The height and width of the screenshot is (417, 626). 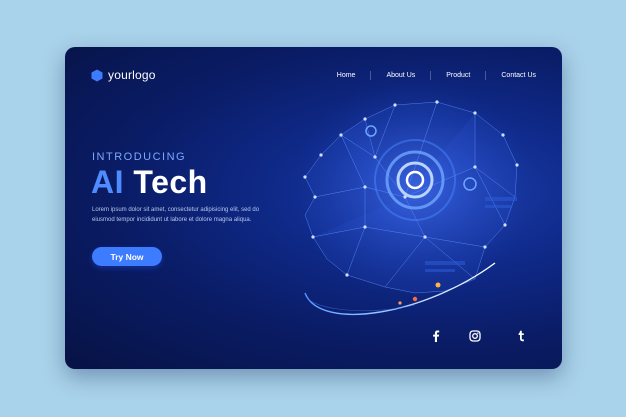 What do you see at coordinates (107, 182) in the screenshot?
I see `hero-title-accent: AI` at bounding box center [107, 182].